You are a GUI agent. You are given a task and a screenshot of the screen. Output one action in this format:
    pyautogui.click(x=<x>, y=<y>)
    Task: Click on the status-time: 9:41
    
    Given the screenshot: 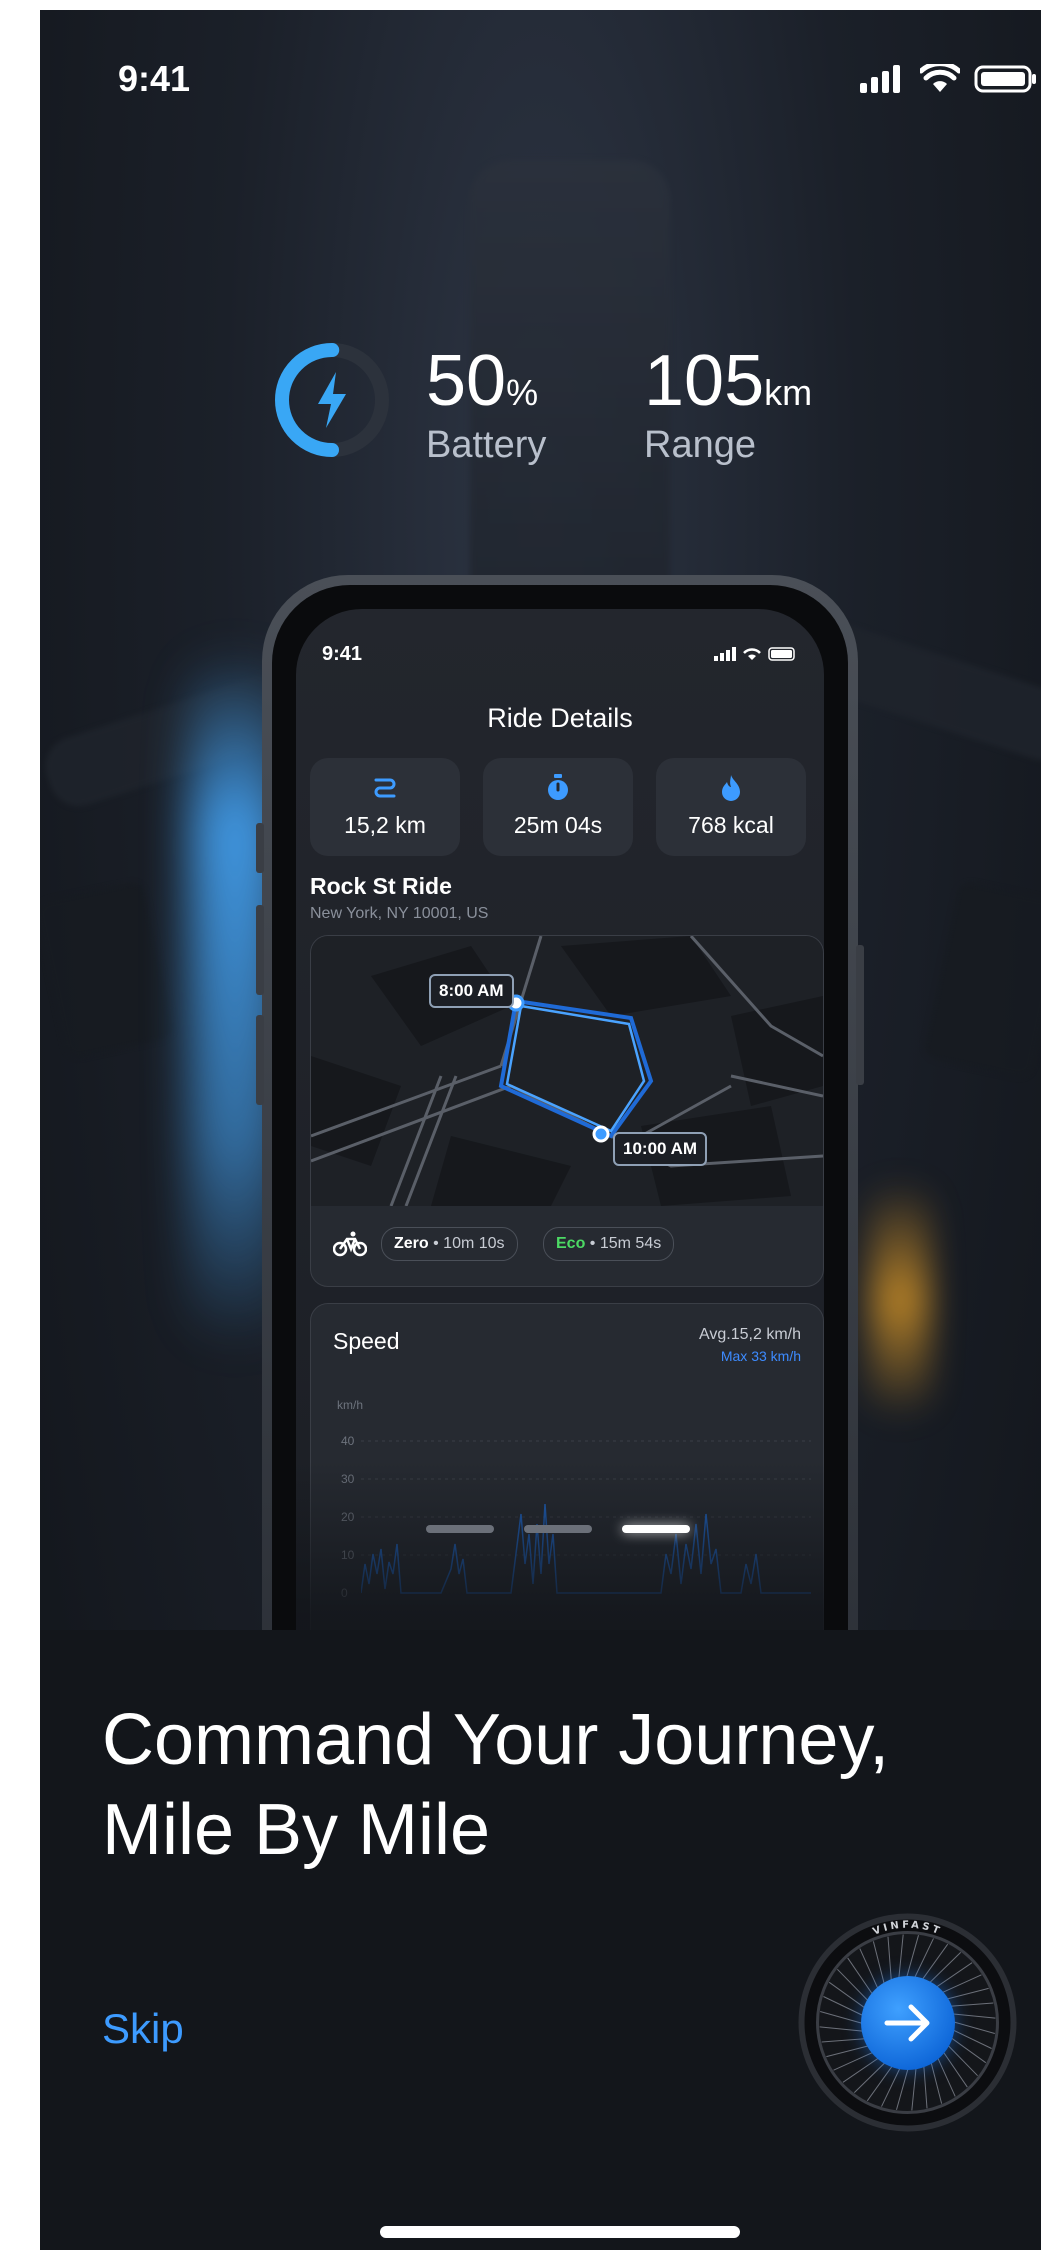 What is the action you would take?
    pyautogui.click(x=154, y=78)
    